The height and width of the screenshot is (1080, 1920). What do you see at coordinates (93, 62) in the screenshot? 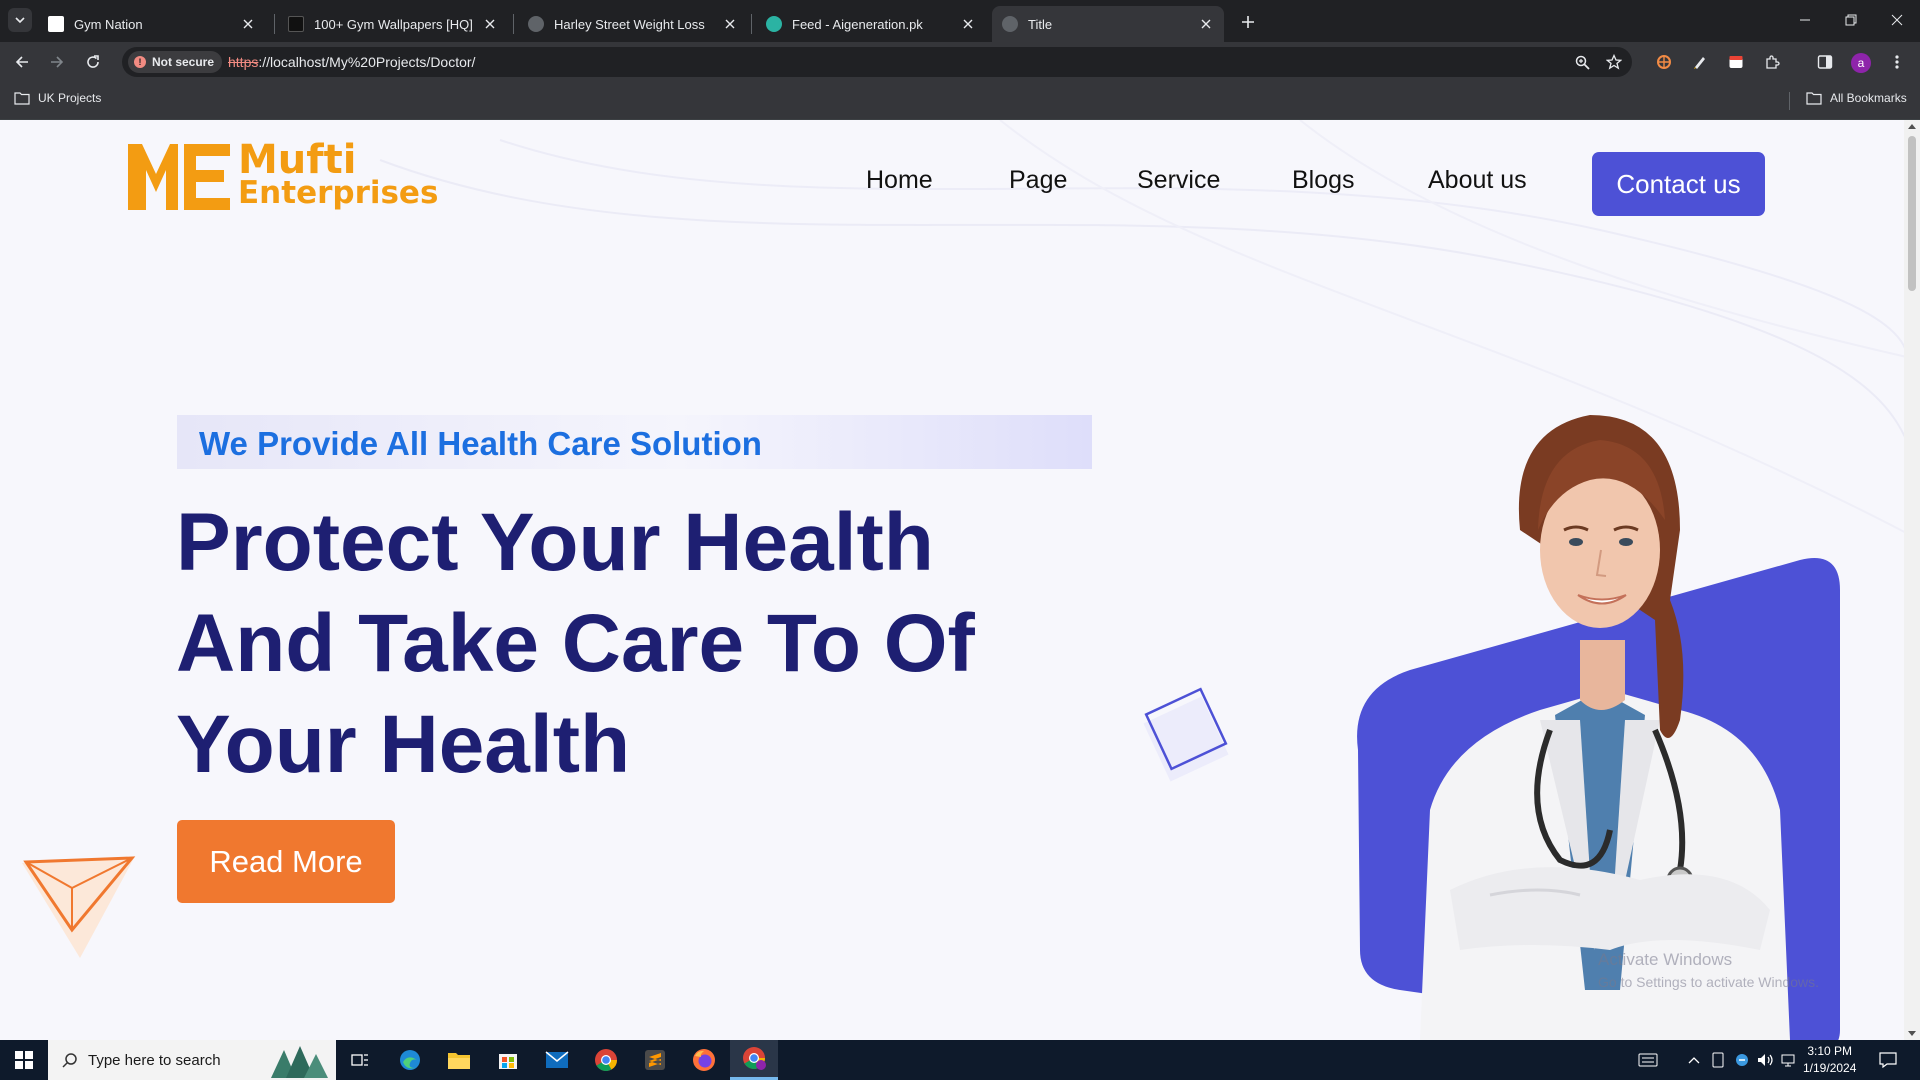
I see `reload-button` at bounding box center [93, 62].